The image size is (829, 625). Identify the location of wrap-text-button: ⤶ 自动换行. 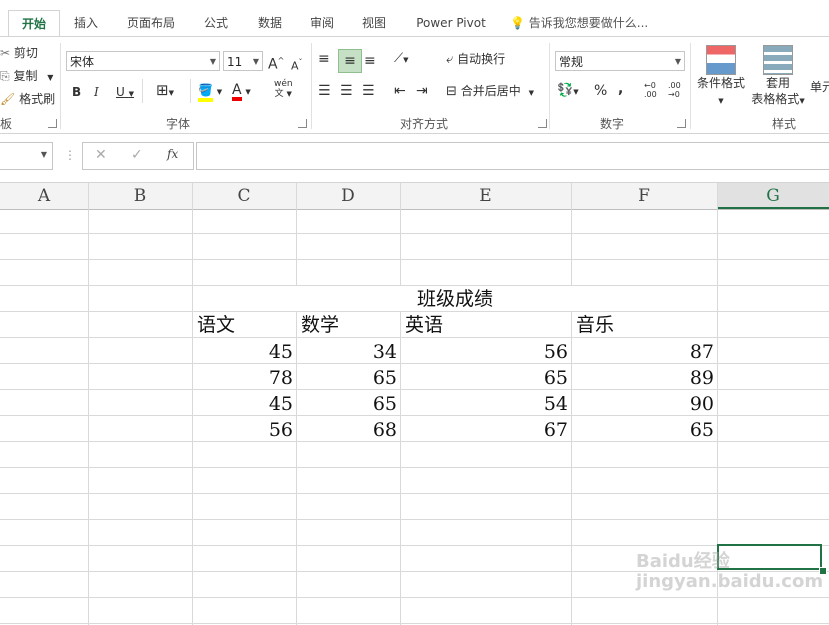
(475, 59).